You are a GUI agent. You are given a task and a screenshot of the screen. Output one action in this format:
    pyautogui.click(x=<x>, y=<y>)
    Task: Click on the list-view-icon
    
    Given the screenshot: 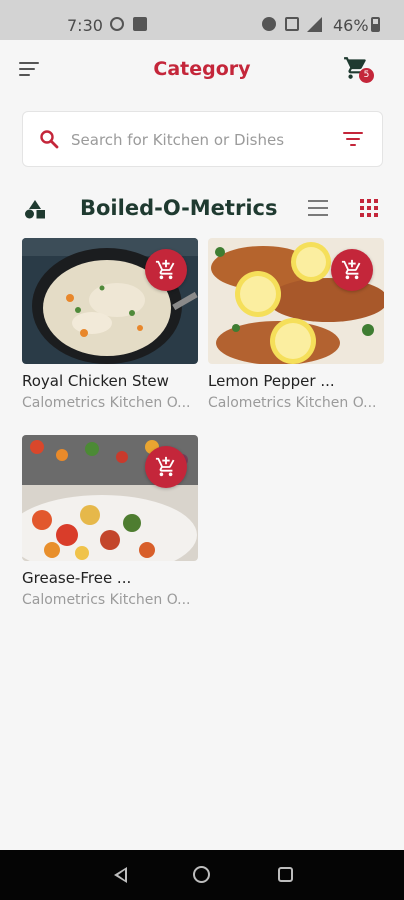 What is the action you would take?
    pyautogui.click(x=318, y=208)
    